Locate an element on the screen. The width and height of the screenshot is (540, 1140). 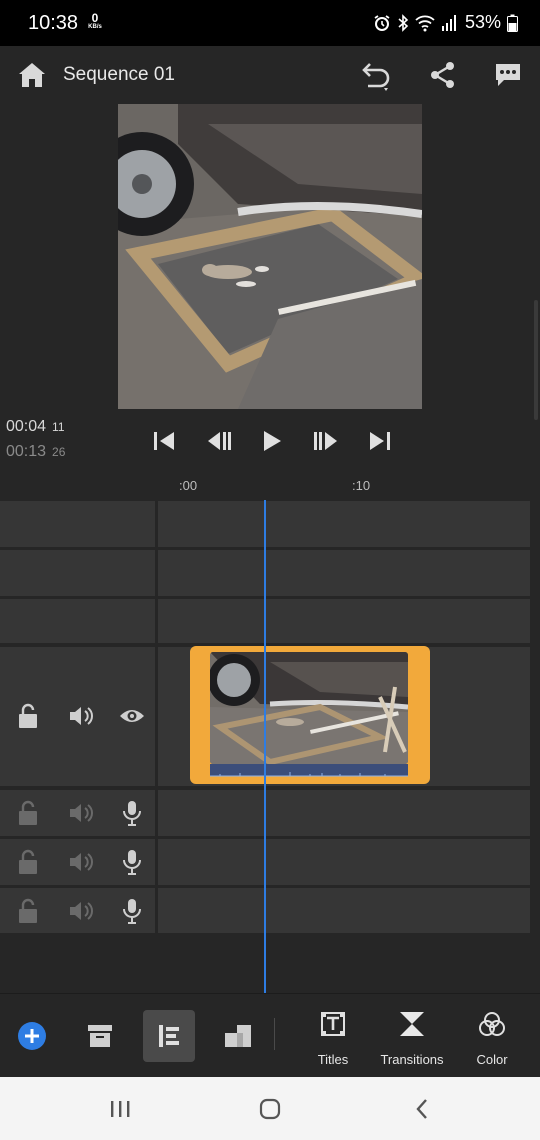
total-time: 00:13 is located at coordinates (26, 451).